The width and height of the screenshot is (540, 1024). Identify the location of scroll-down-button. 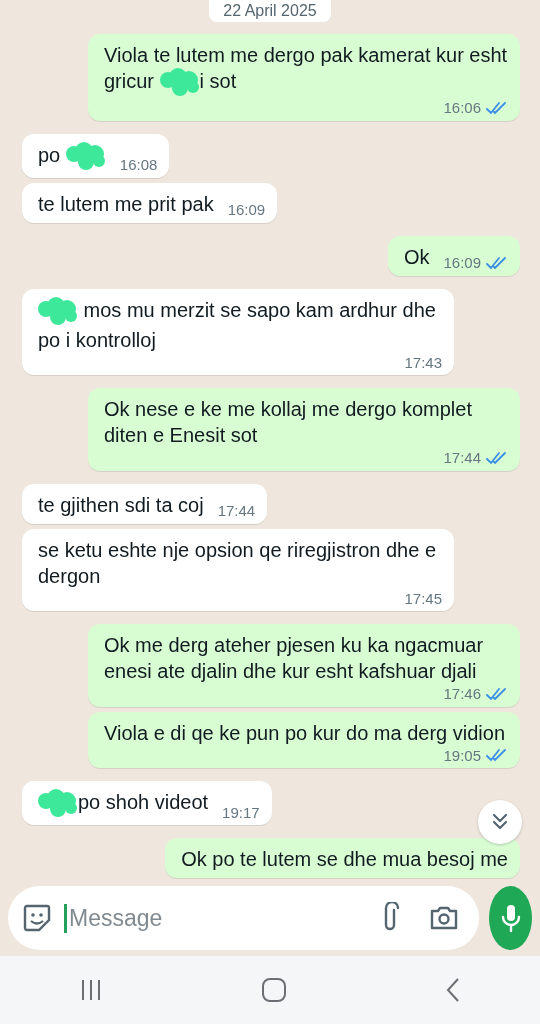
(500, 822).